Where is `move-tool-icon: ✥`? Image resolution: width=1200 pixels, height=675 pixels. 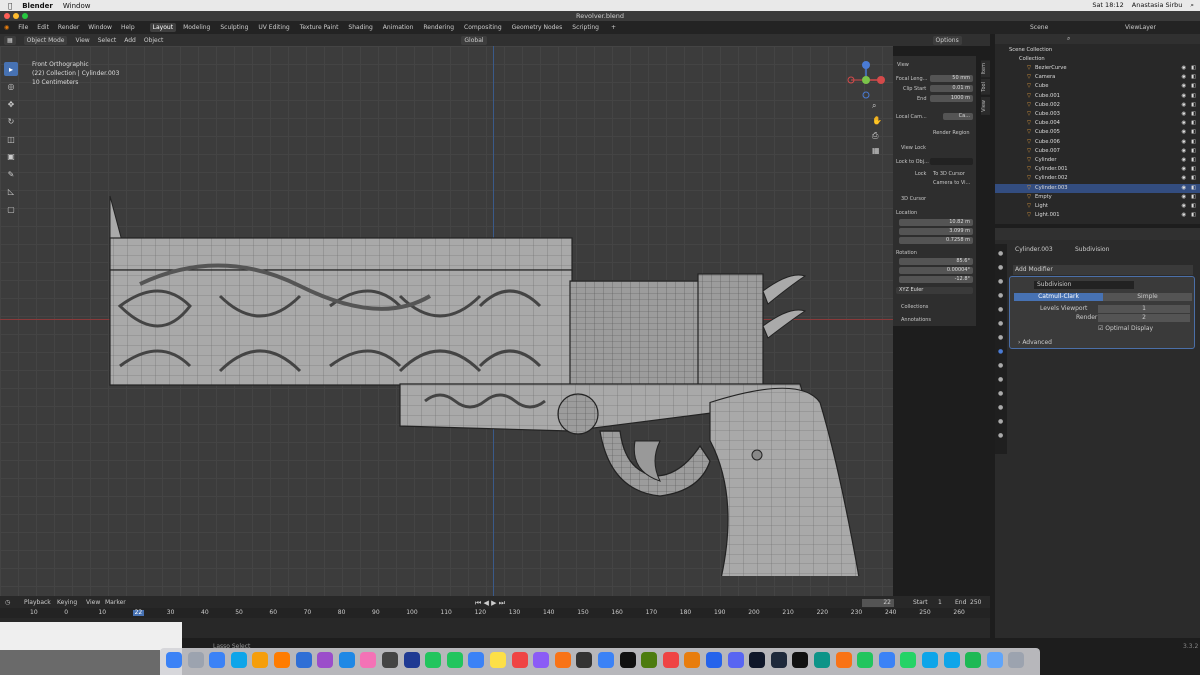
move-tool-icon: ✥ is located at coordinates (11, 104).